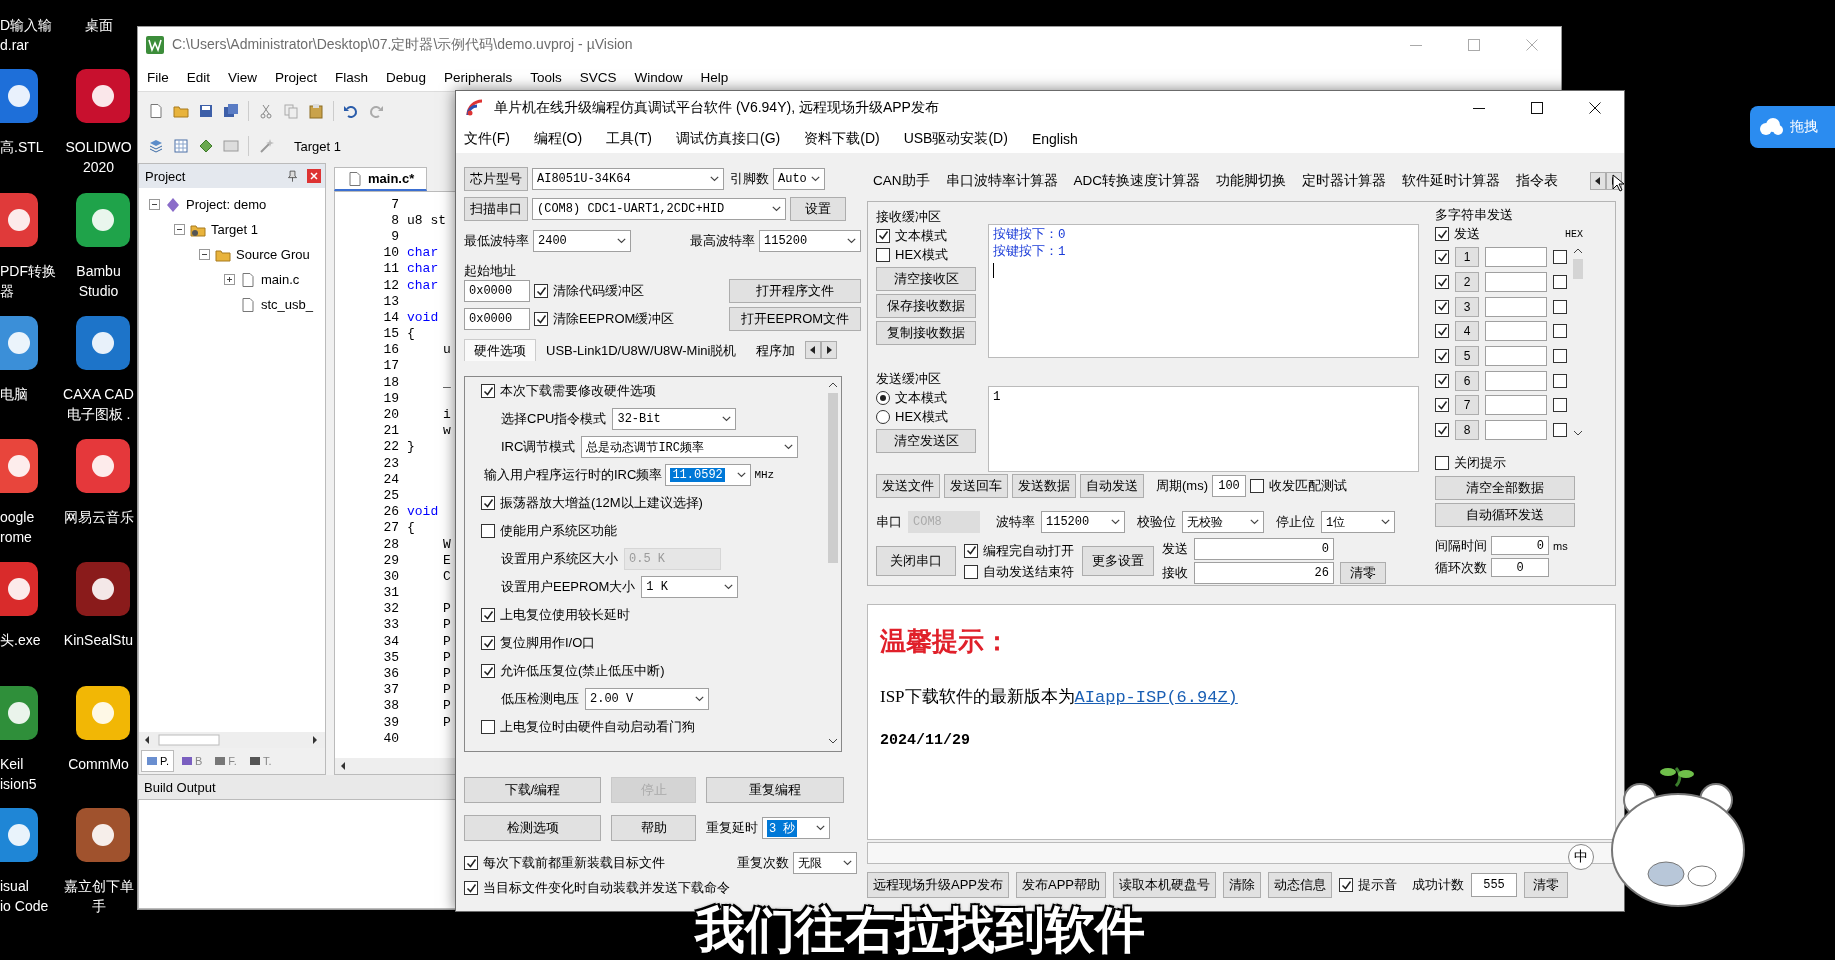 The height and width of the screenshot is (960, 1835). What do you see at coordinates (1520, 545) in the screenshot?
I see `interval-field: 0` at bounding box center [1520, 545].